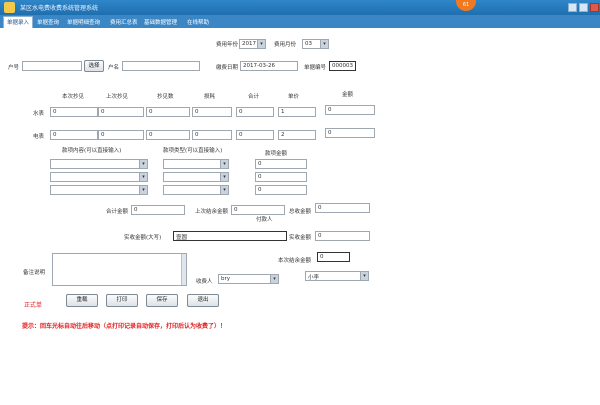 The width and height of the screenshot is (600, 405). Describe the element at coordinates (143, 238) in the screenshot. I see `received-upper-label: 实收金额(大写)` at that location.